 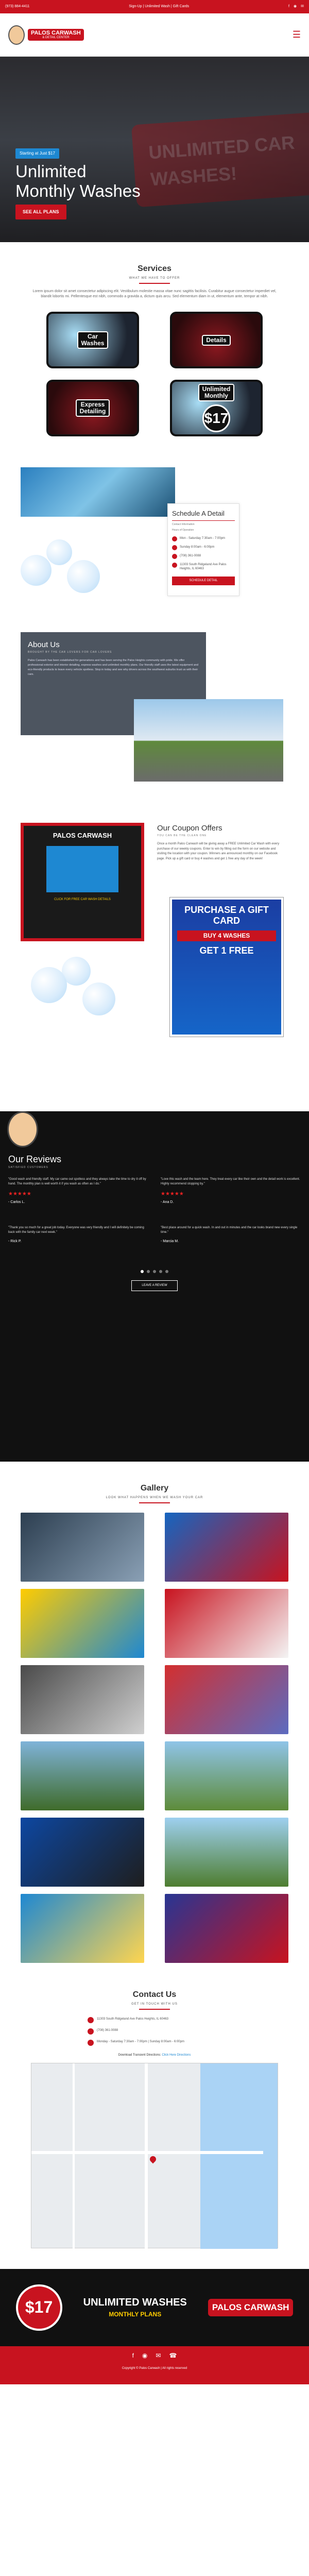 What do you see at coordinates (176, 2055) in the screenshot?
I see `directions-link: Click Here Directions` at bounding box center [176, 2055].